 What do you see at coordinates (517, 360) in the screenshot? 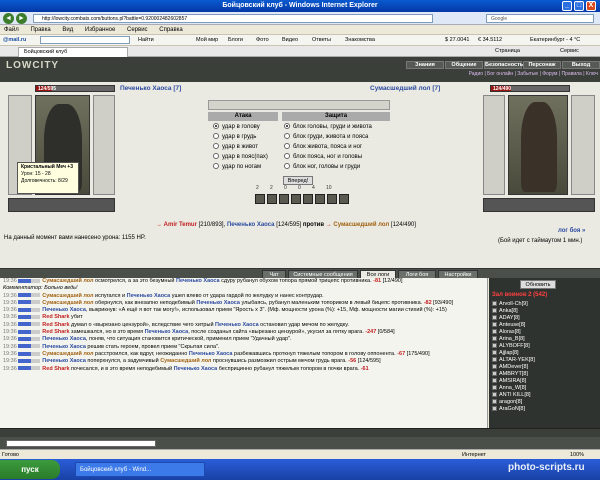
I see `player-nick: ALTAR-YEK[8]` at bounding box center [517, 360].